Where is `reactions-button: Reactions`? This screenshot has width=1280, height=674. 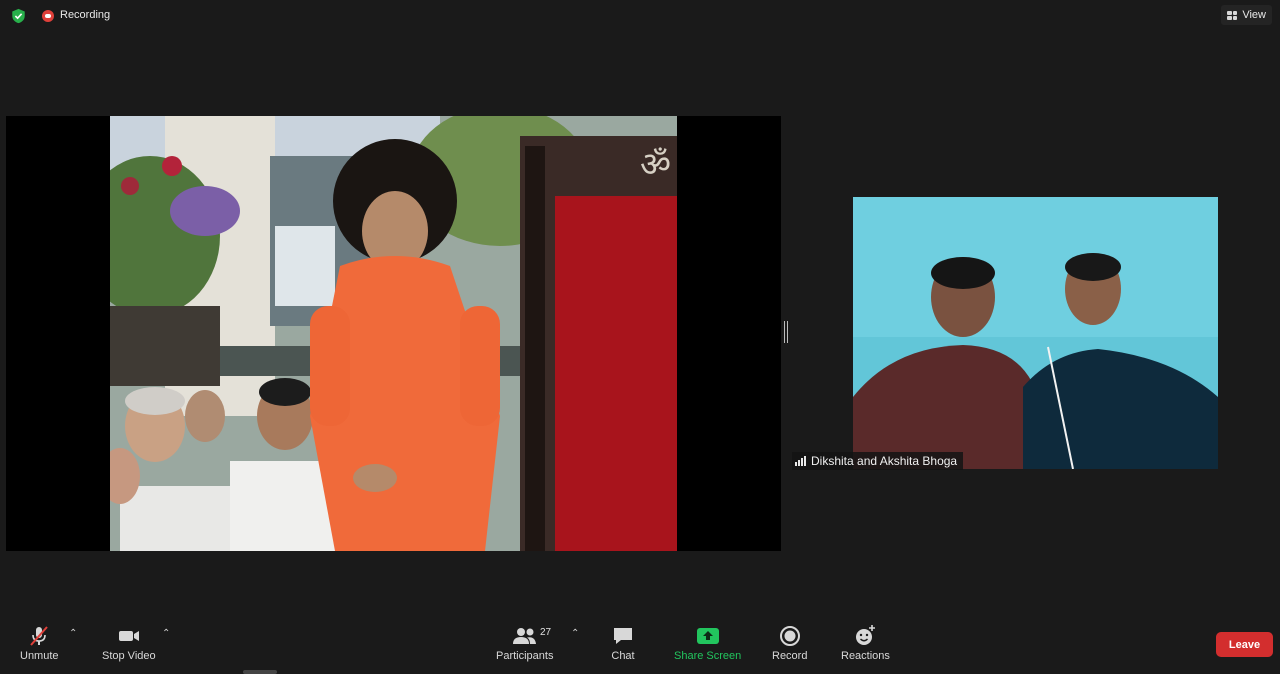
reactions-button: Reactions is located at coordinates (865, 643).